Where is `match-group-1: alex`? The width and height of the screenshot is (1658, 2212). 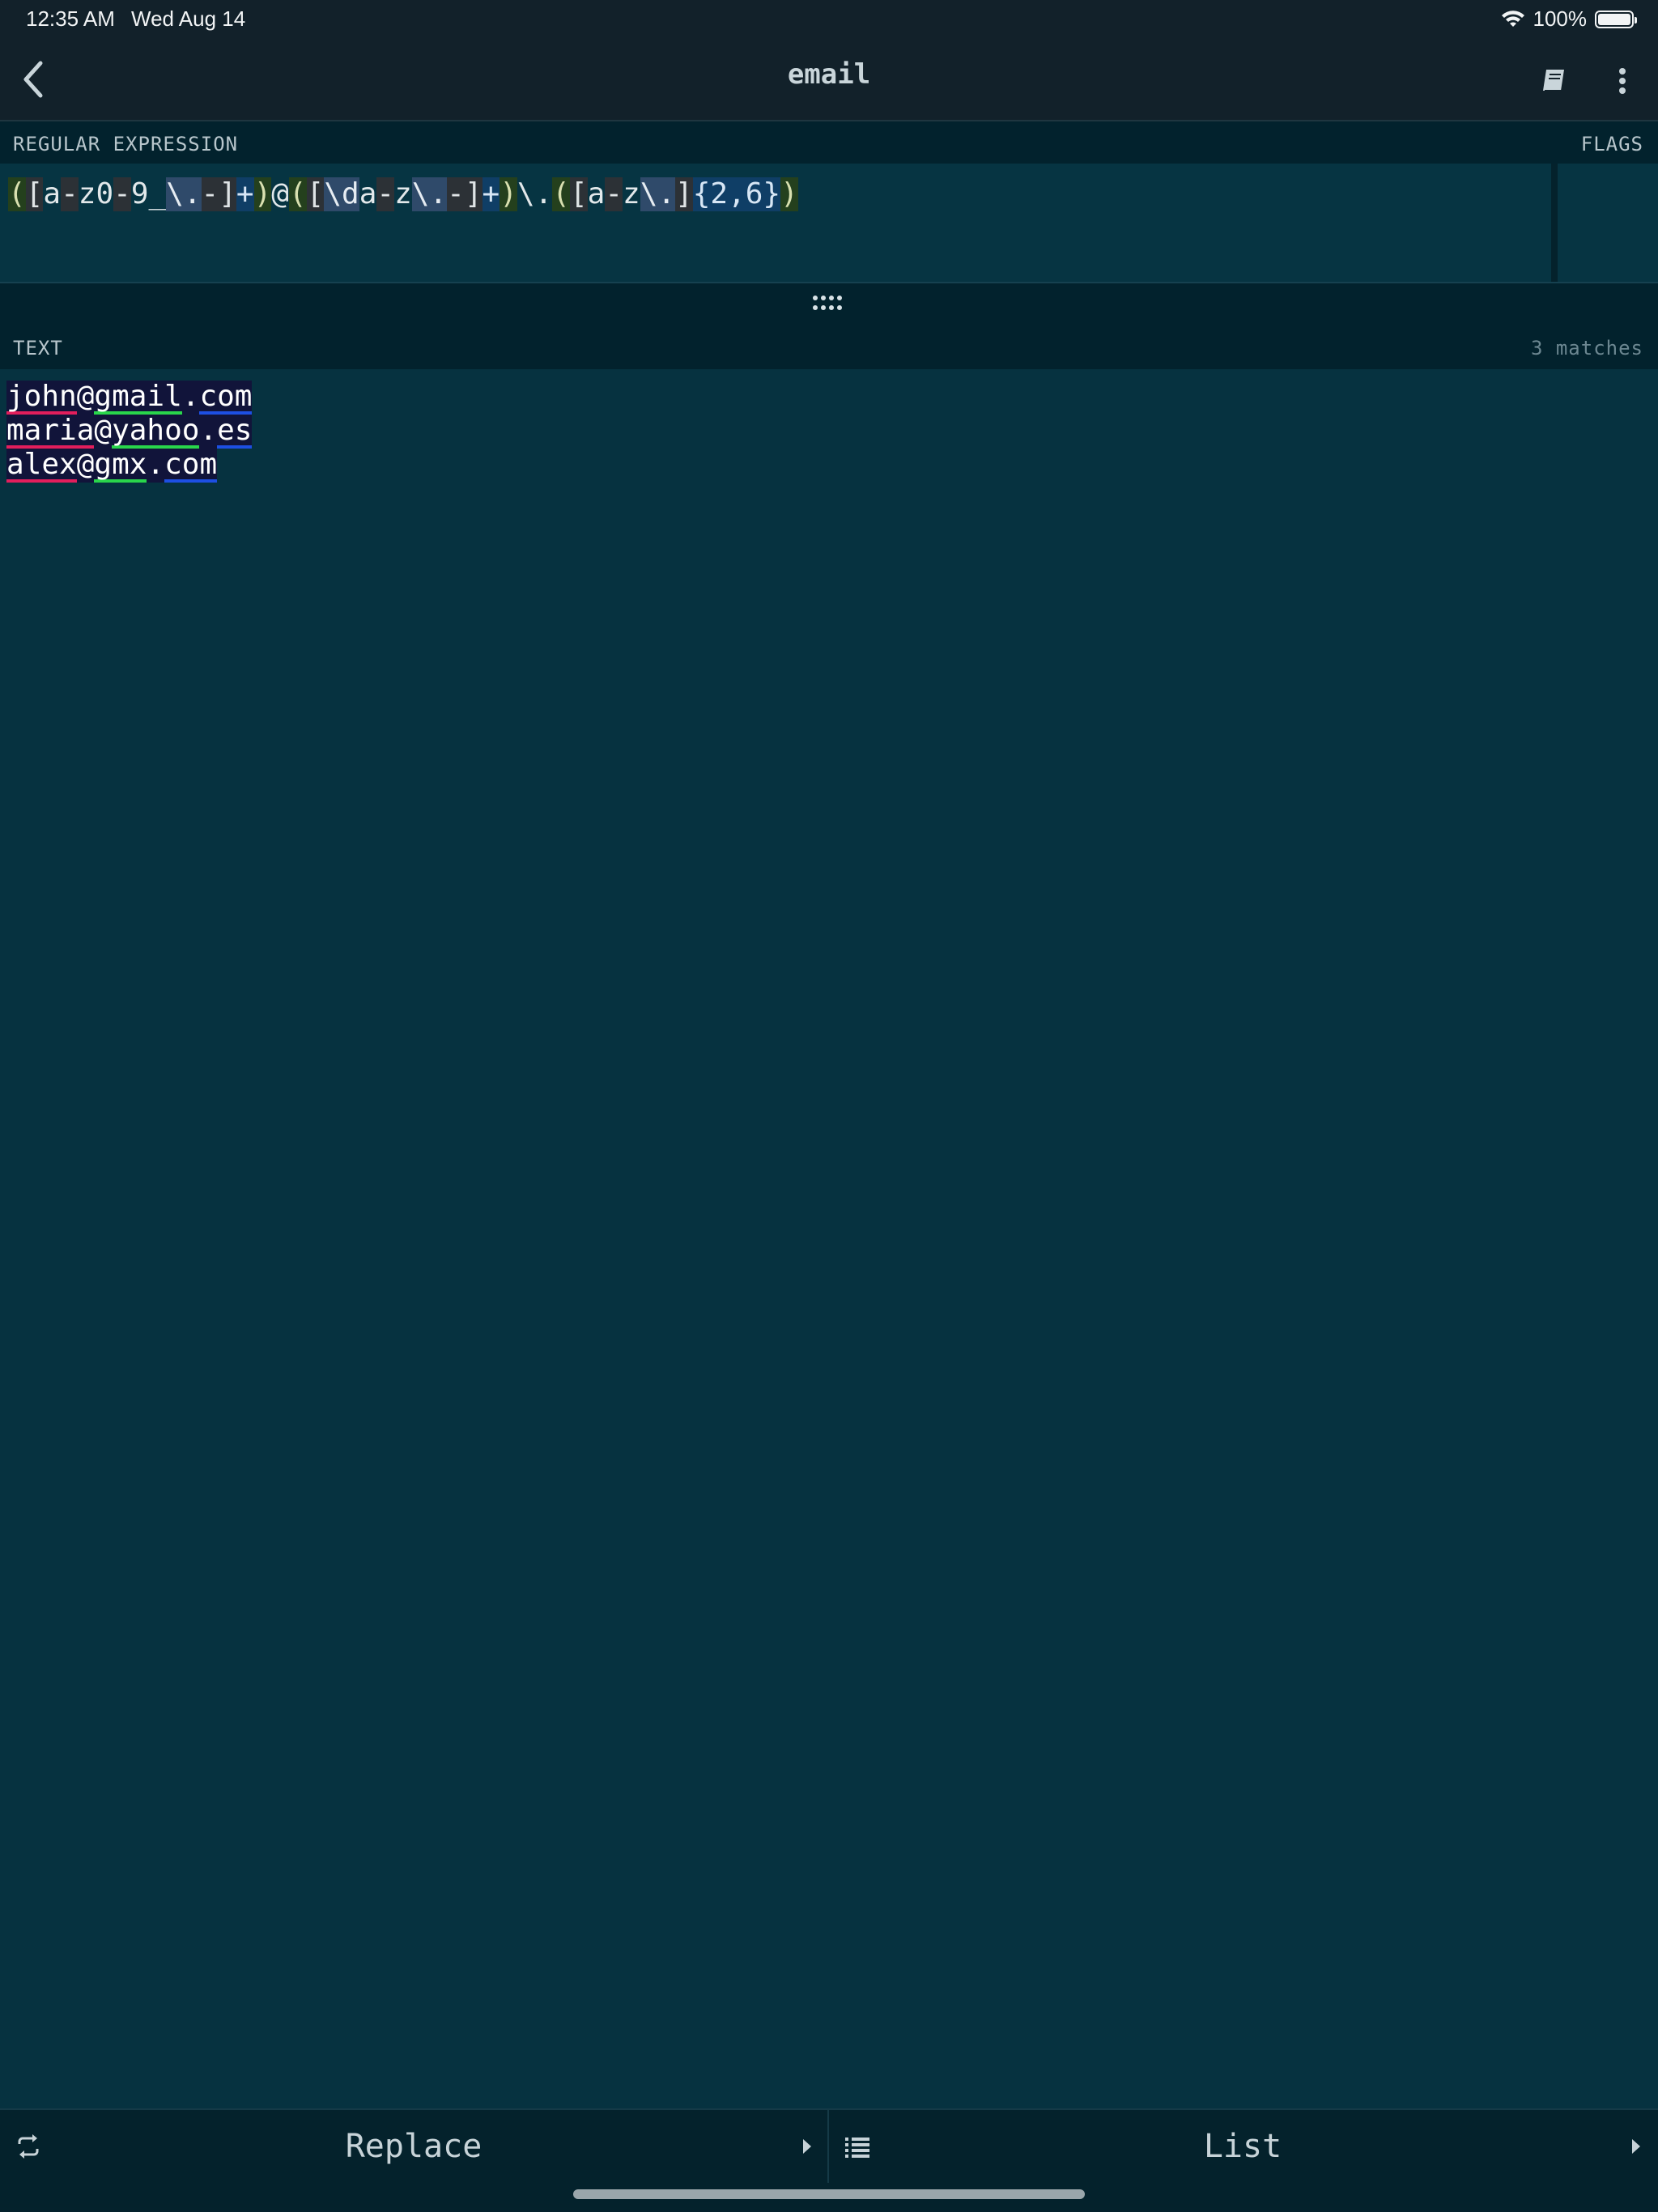
match-group-1: alex is located at coordinates (41, 466).